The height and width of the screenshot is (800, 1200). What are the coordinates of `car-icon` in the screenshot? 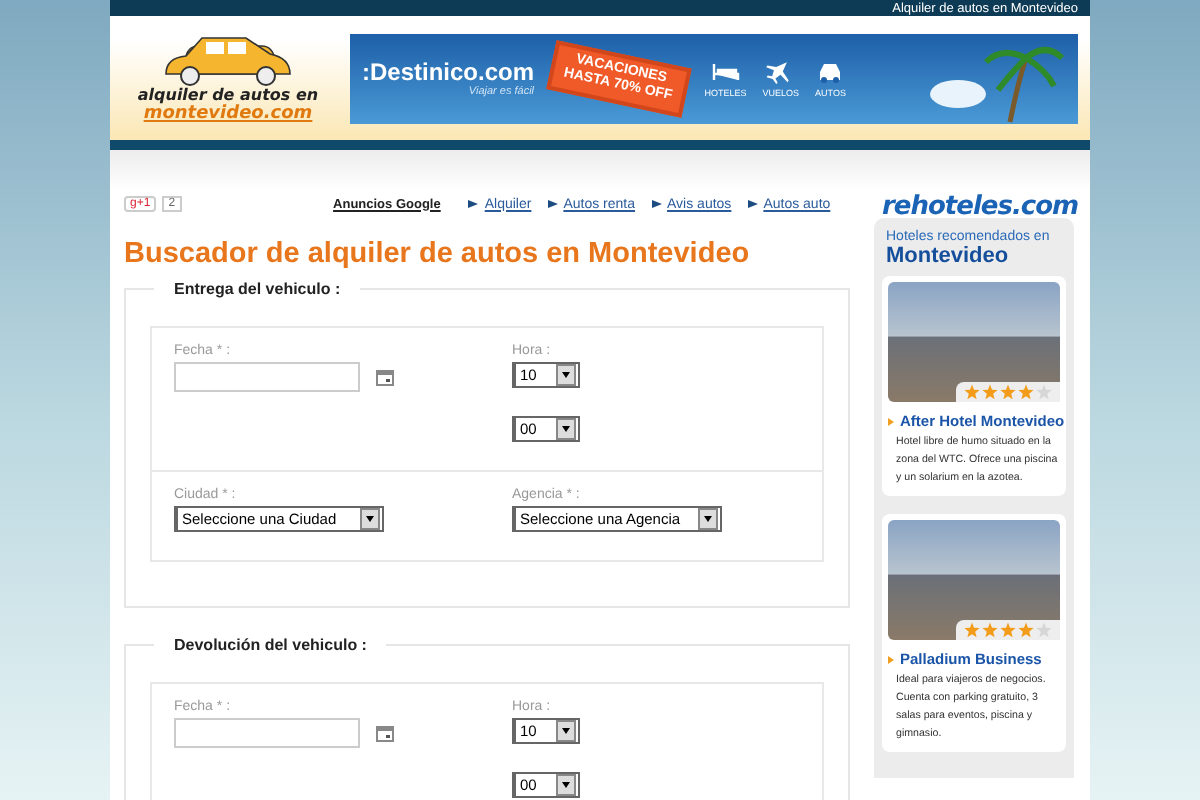 It's located at (830, 71).